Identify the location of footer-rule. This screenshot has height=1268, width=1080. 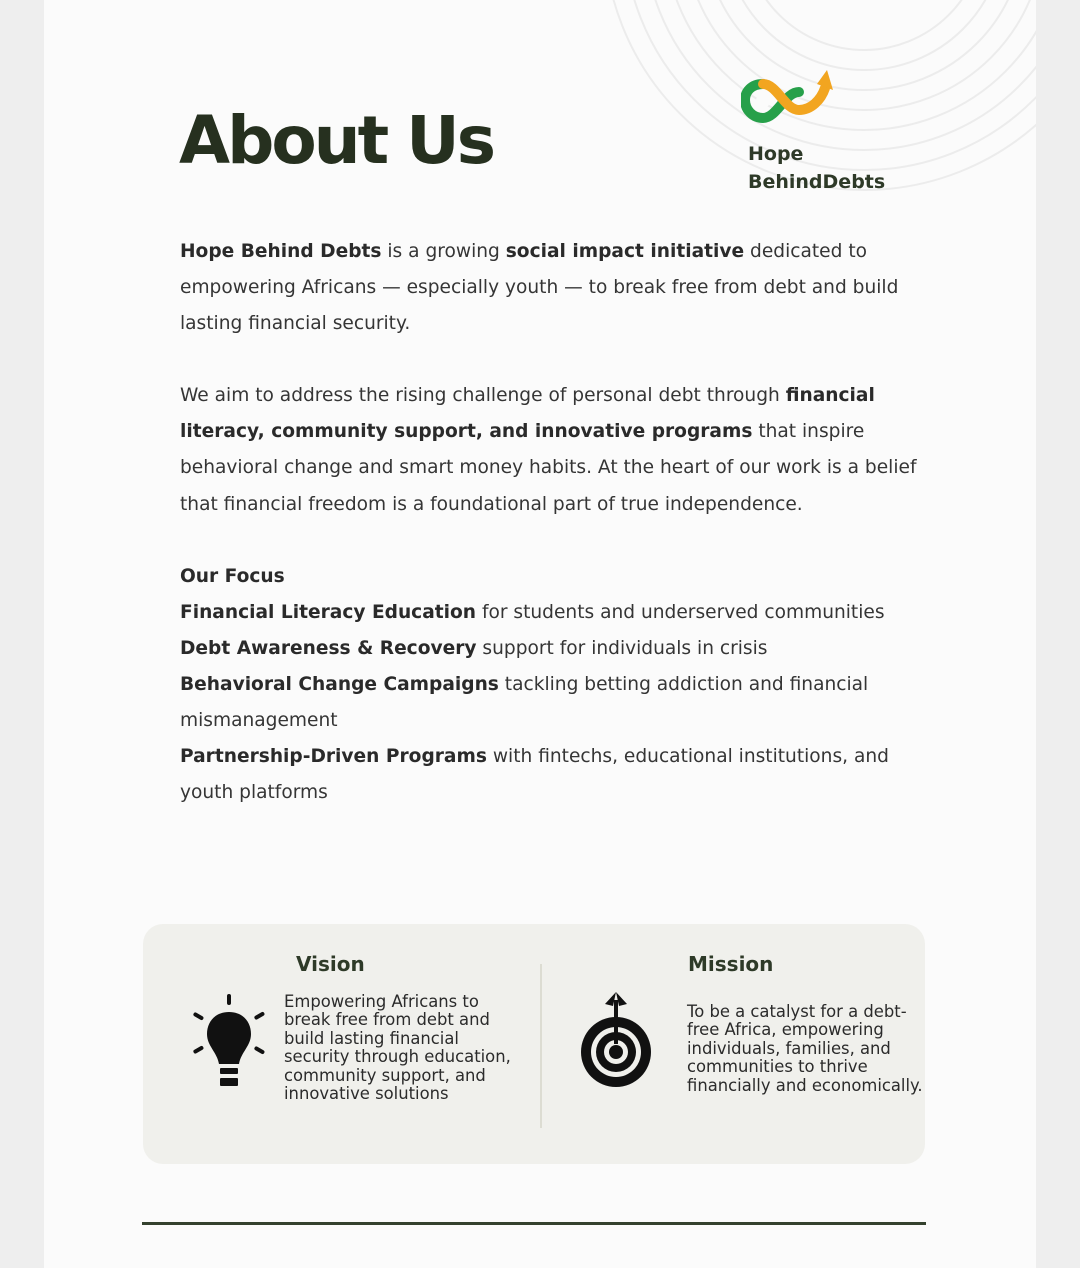
(534, 1223).